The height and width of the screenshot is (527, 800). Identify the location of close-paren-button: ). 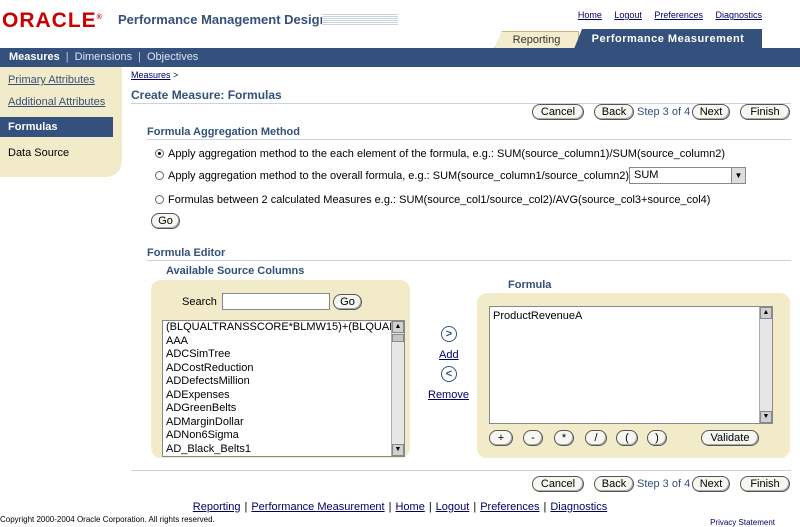
(657, 438).